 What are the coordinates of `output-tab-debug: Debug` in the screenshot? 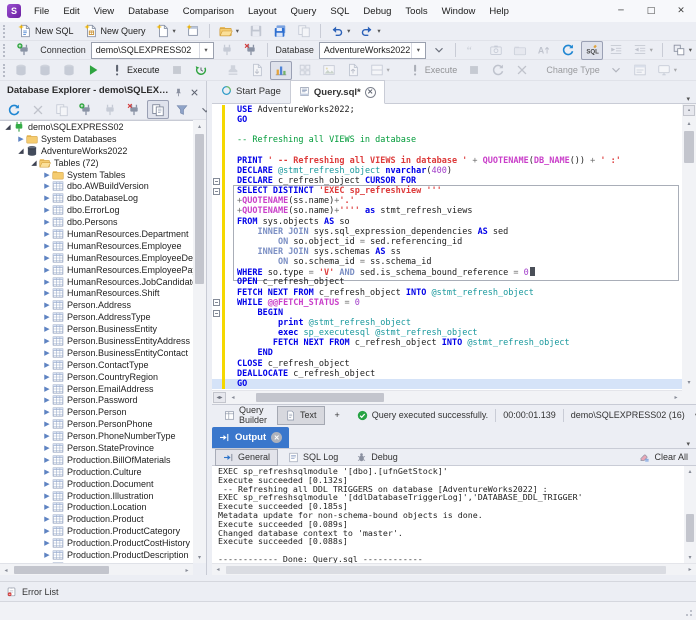 It's located at (377, 457).